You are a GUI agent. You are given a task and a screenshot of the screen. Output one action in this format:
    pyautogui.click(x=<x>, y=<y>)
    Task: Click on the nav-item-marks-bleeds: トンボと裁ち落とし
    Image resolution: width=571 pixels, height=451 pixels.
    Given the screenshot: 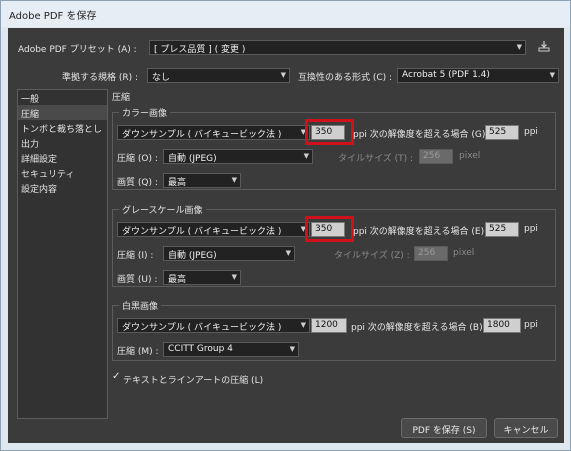 What is the action you would take?
    pyautogui.click(x=62, y=127)
    